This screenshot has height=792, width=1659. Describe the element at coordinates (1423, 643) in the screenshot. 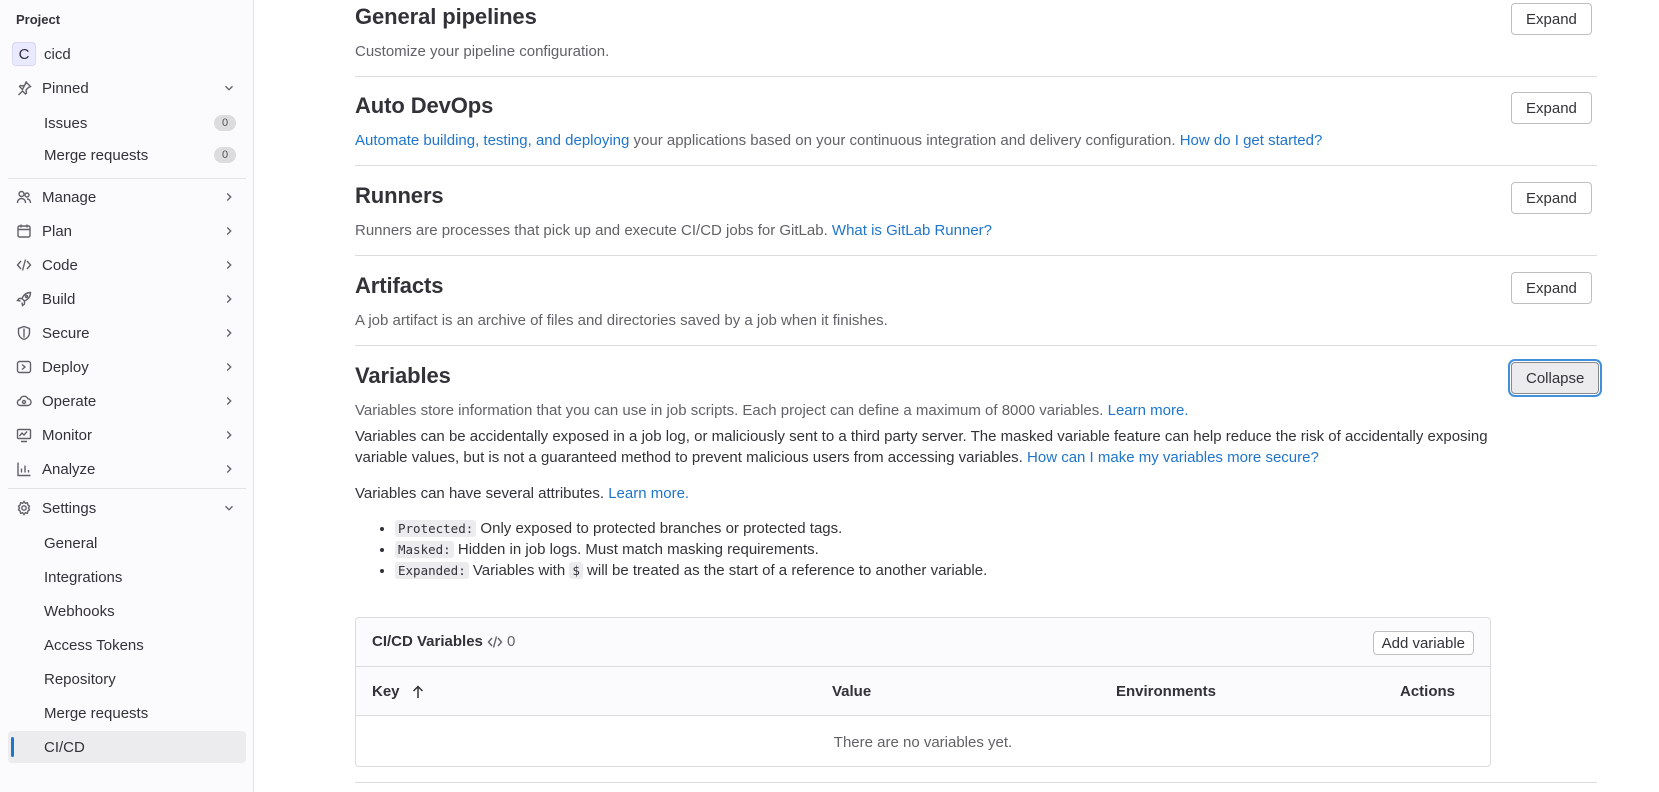

I see `add-variable-button: Add variable` at that location.